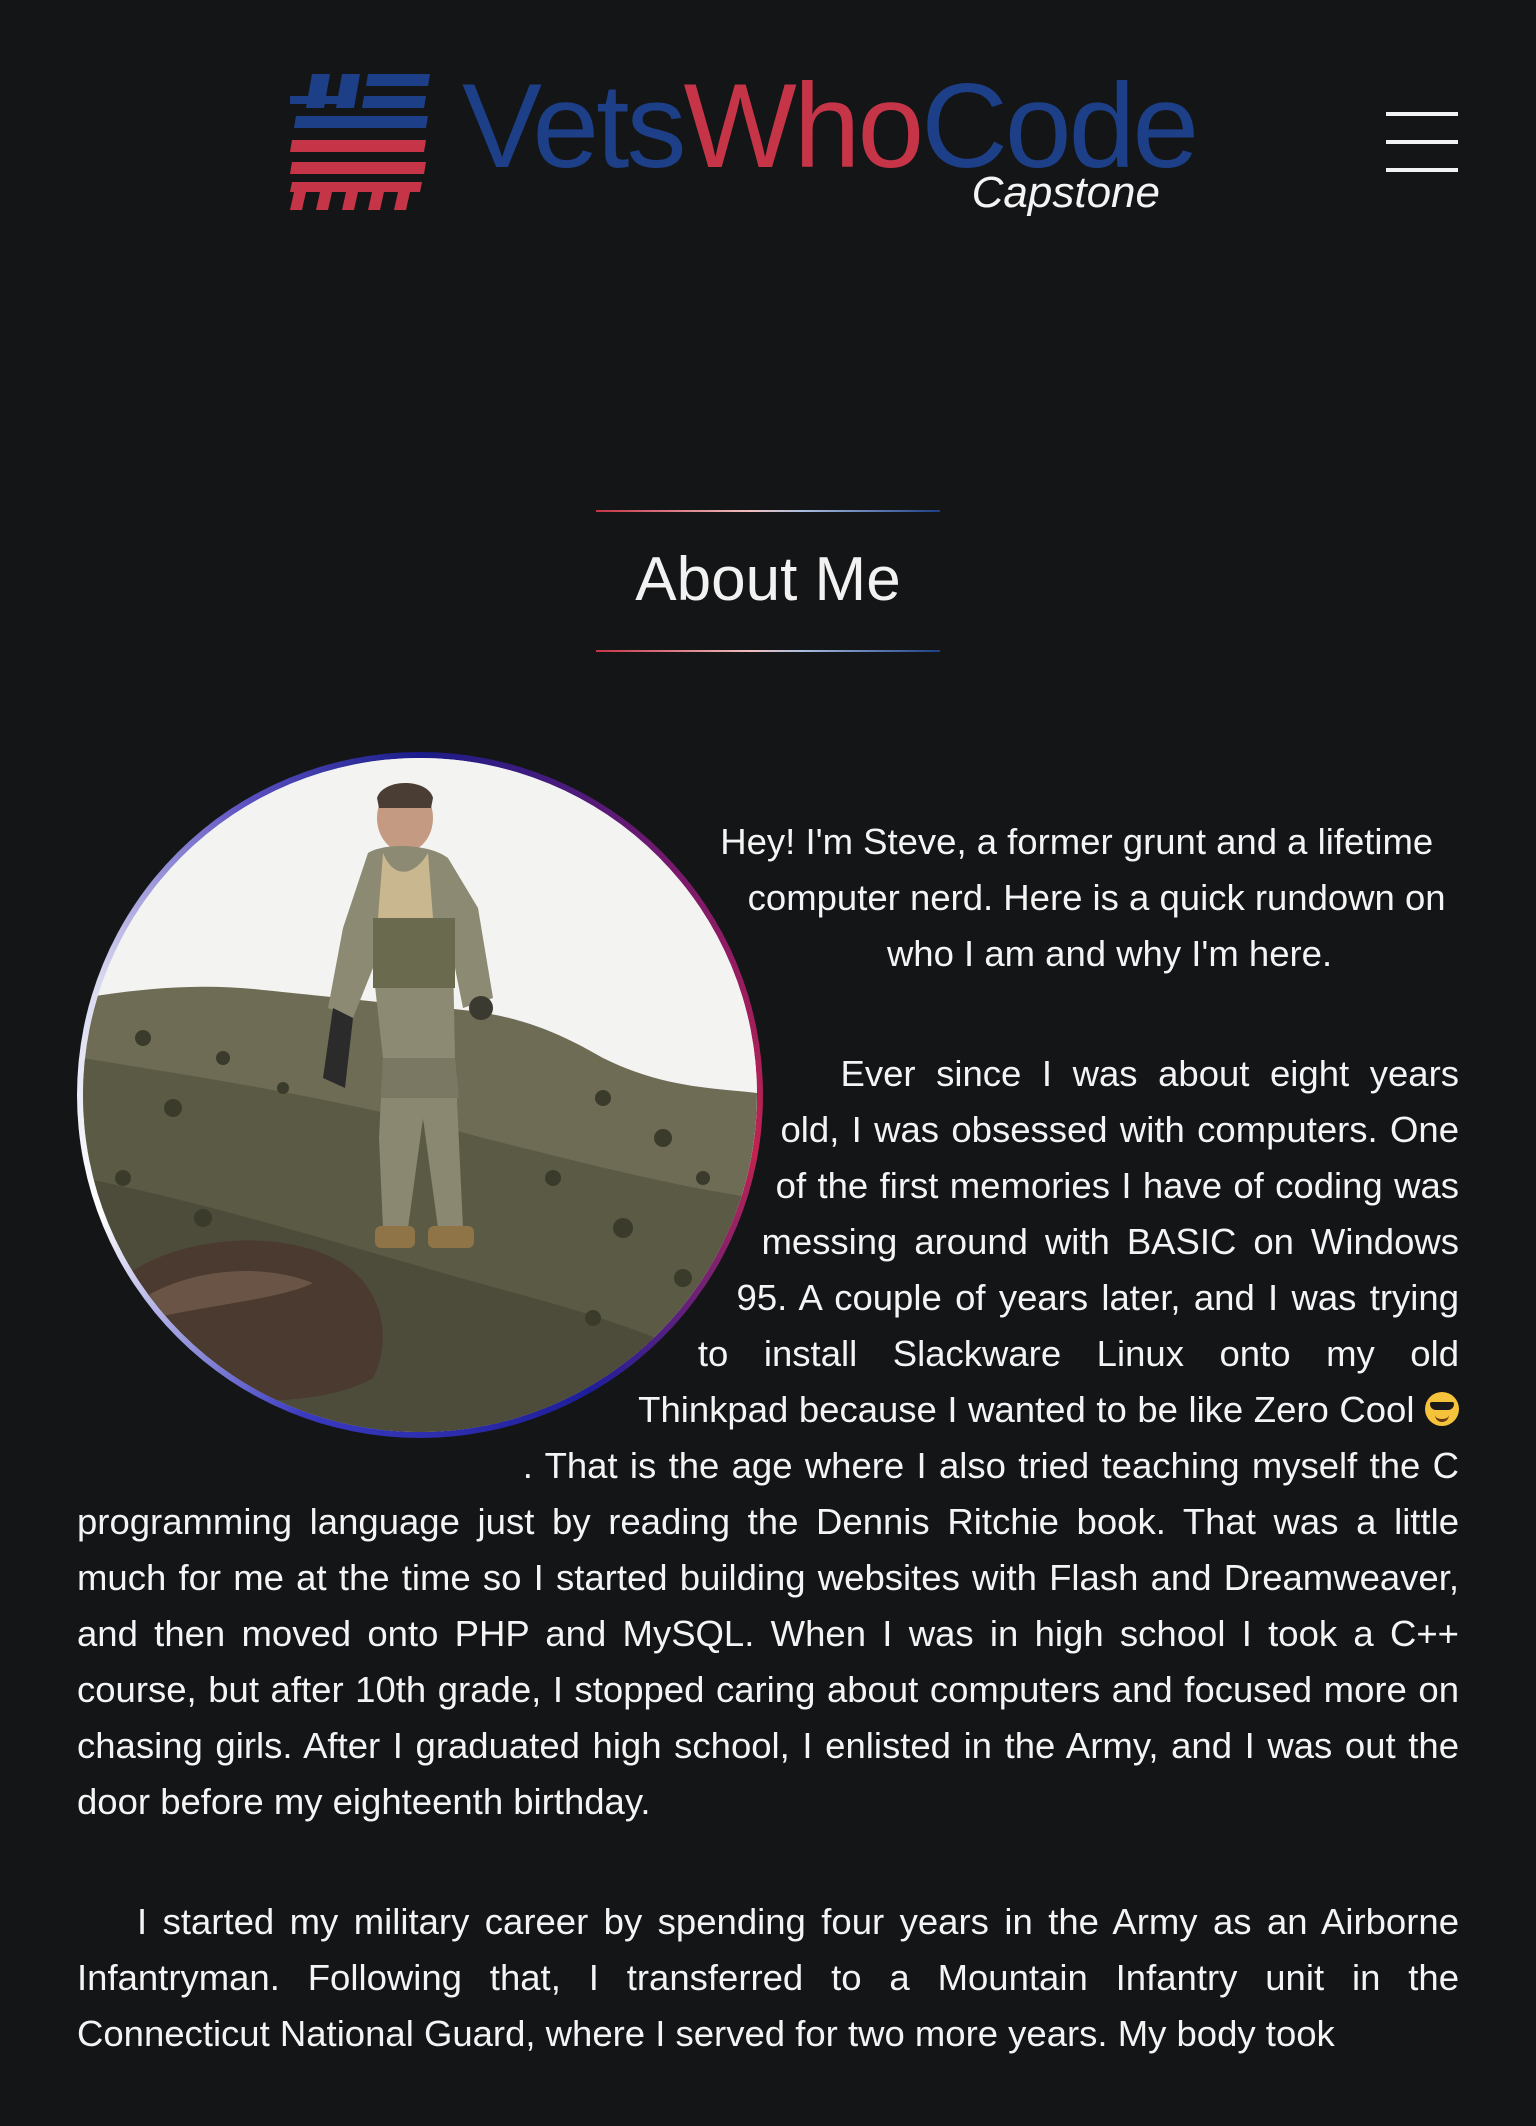  What do you see at coordinates (768, 651) in the screenshot?
I see `title-rule-bottom` at bounding box center [768, 651].